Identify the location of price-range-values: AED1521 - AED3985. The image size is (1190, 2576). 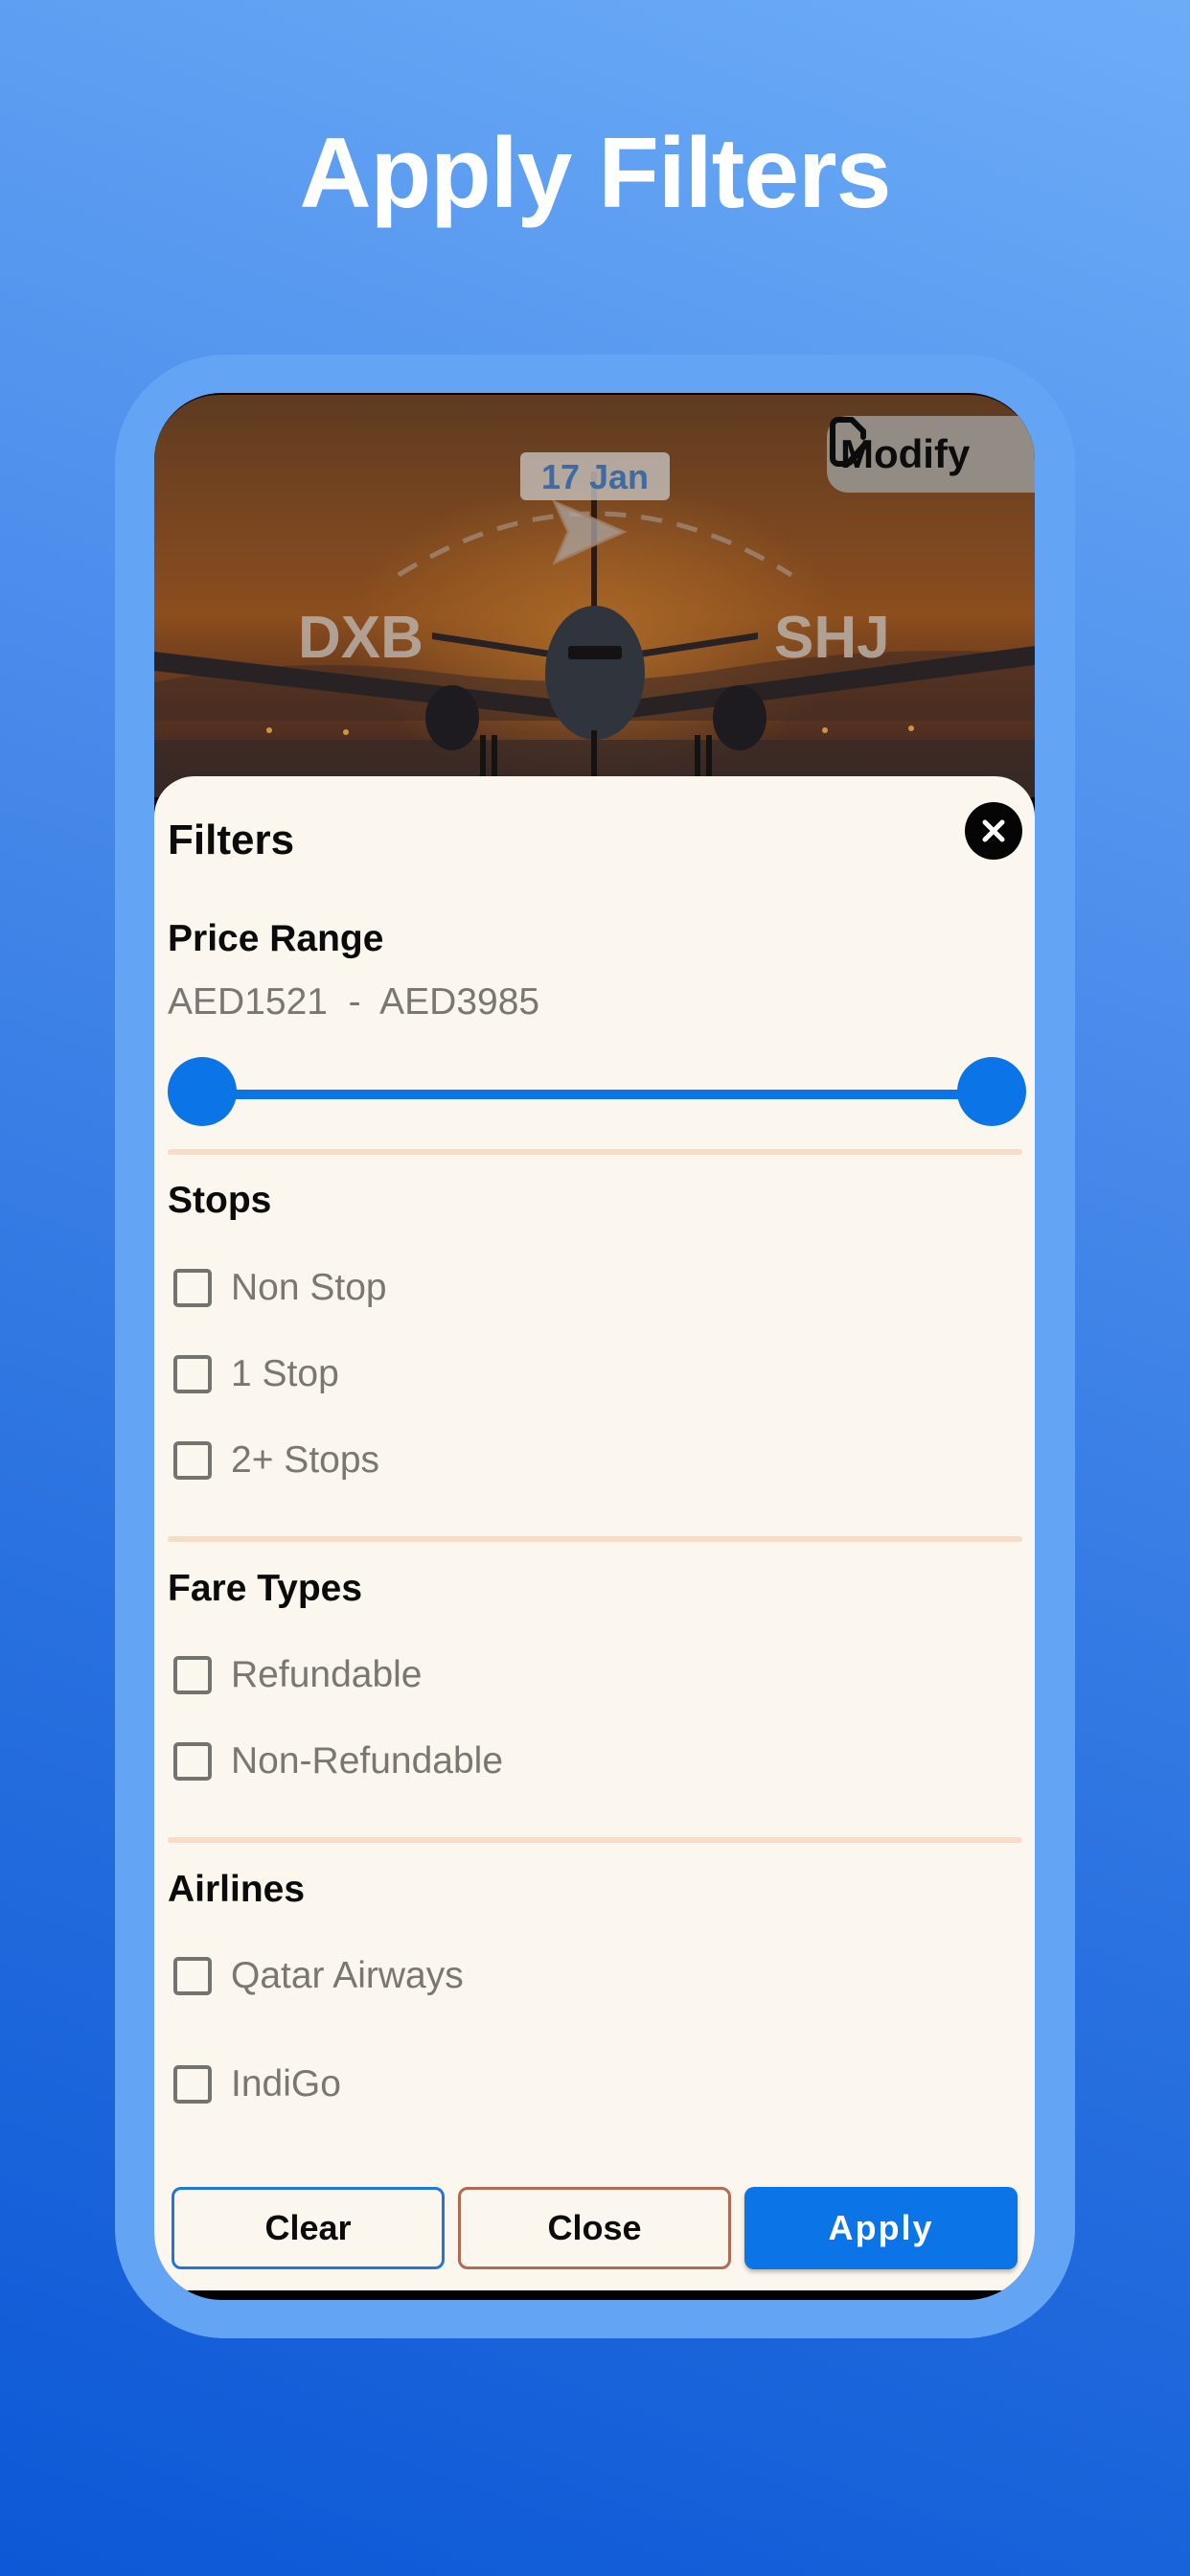
(354, 1002).